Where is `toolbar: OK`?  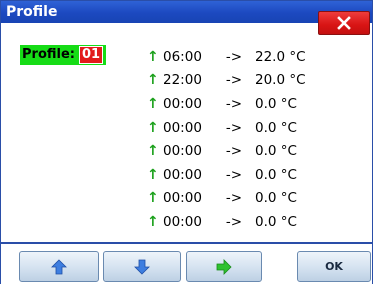
toolbar: OK is located at coordinates (186, 264).